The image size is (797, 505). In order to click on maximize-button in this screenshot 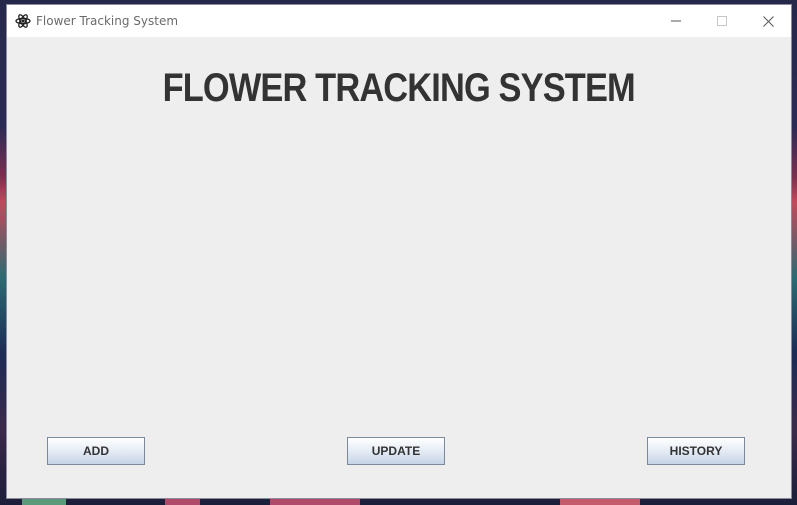, I will do `click(722, 21)`.